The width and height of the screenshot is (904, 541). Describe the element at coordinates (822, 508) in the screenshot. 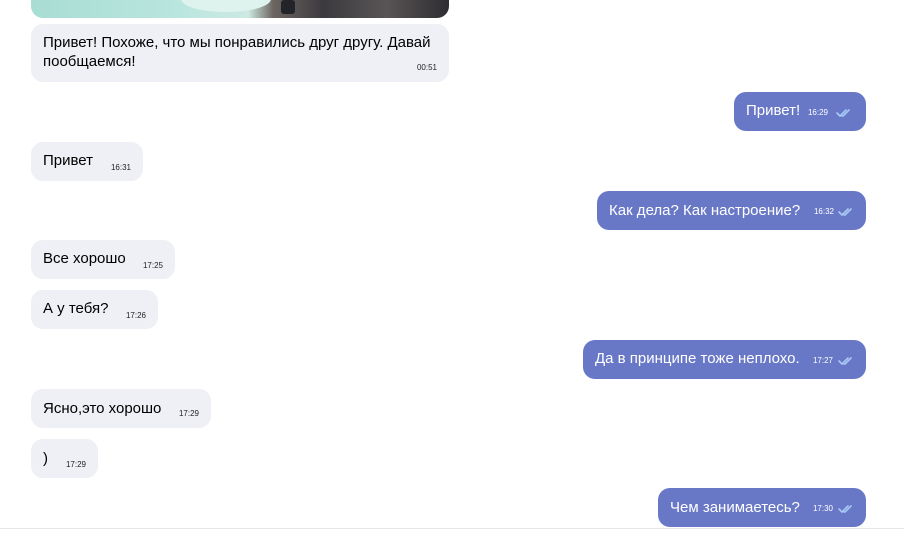

I see `message-time: 17:30` at that location.